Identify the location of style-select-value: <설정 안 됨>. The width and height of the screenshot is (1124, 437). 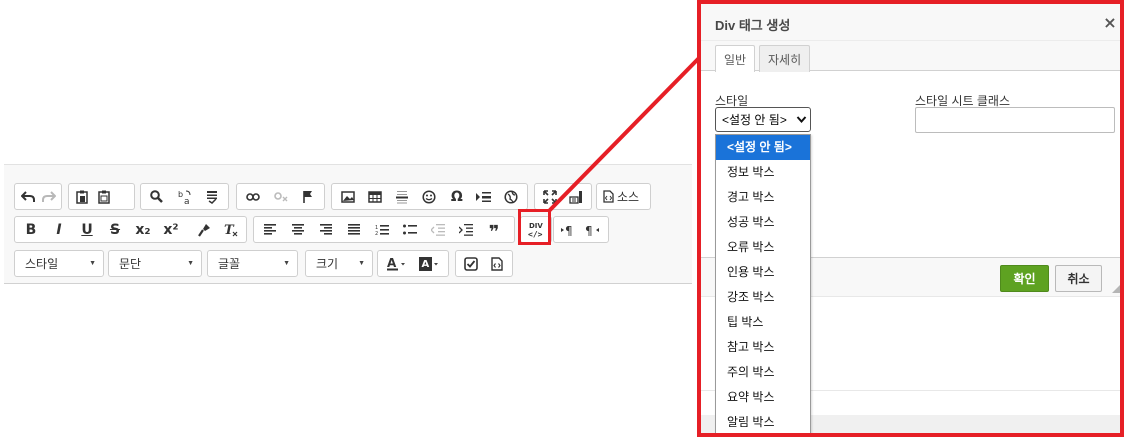
(754, 120).